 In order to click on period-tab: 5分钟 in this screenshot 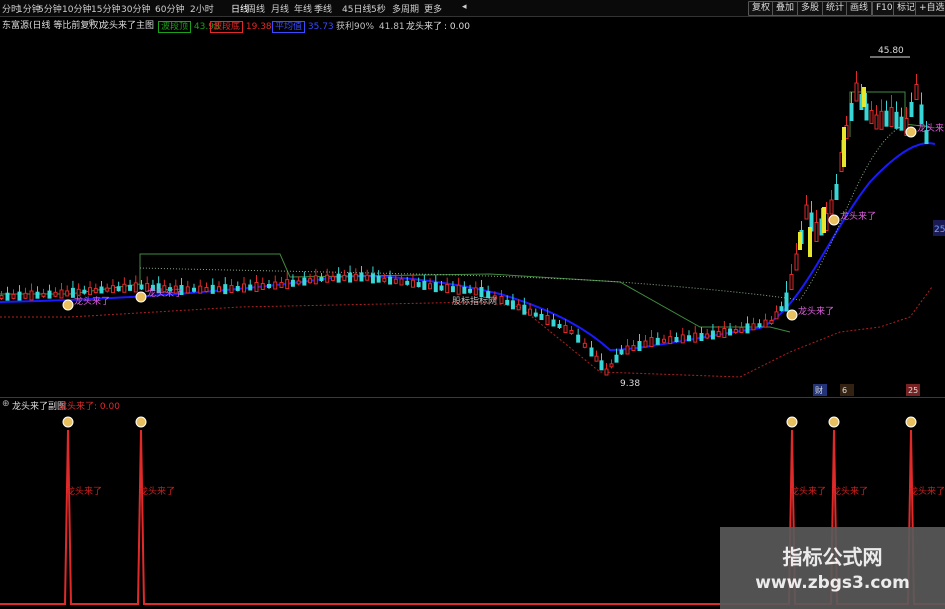, I will do `click(50, 8)`.